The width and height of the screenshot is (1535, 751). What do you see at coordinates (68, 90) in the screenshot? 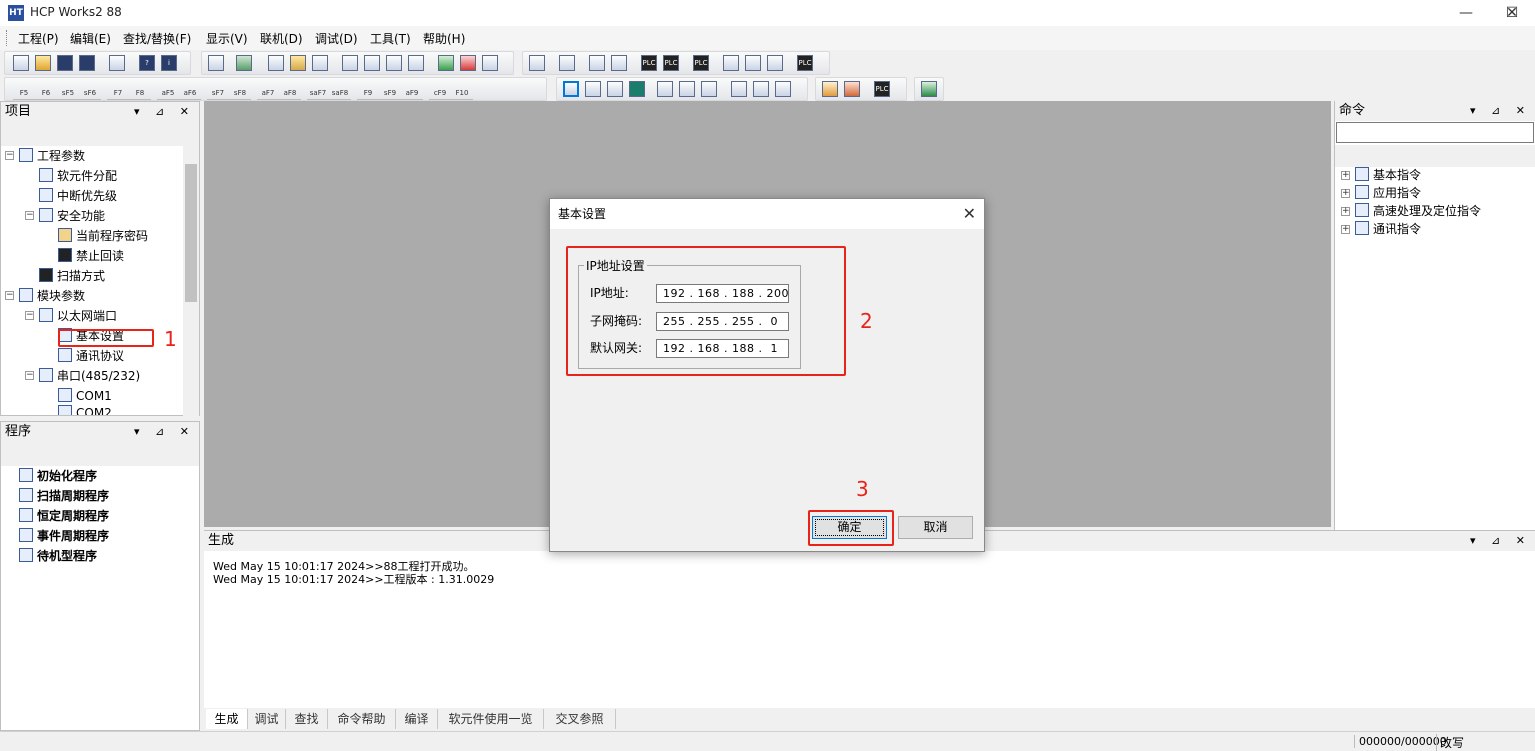
I see `ladder-symbol-button: sF5` at bounding box center [68, 90].